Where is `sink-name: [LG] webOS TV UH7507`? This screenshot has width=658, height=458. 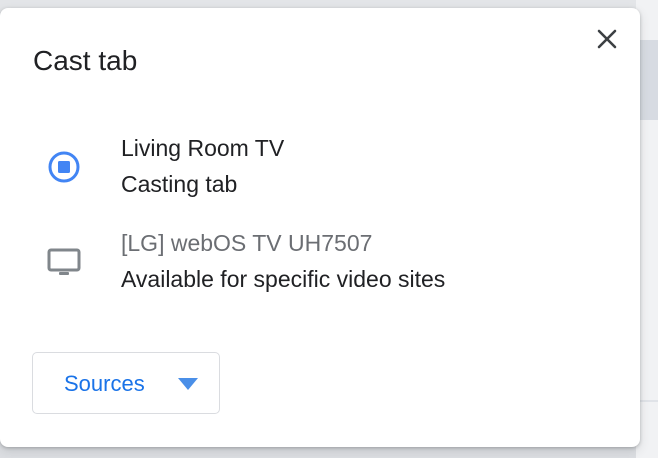
sink-name: [LG] webOS TV UH7507 is located at coordinates (247, 243).